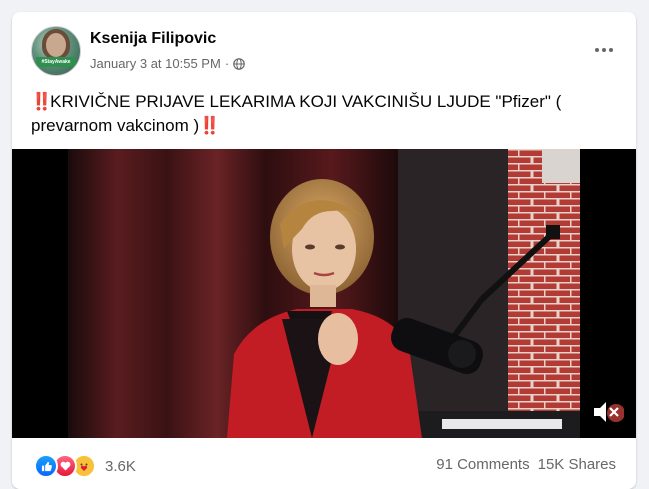  Describe the element at coordinates (239, 63) in the screenshot. I see `globe-icon` at that location.